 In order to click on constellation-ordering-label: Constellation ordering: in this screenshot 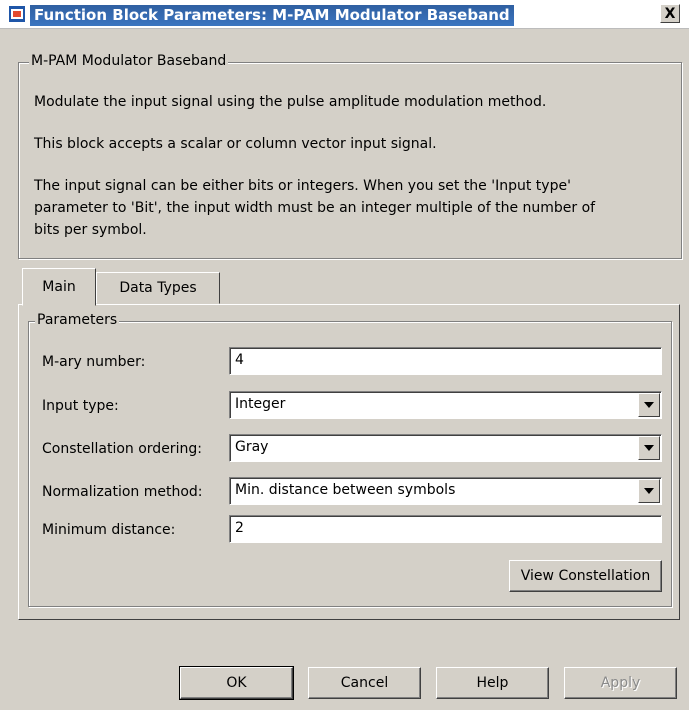, I will do `click(122, 449)`.